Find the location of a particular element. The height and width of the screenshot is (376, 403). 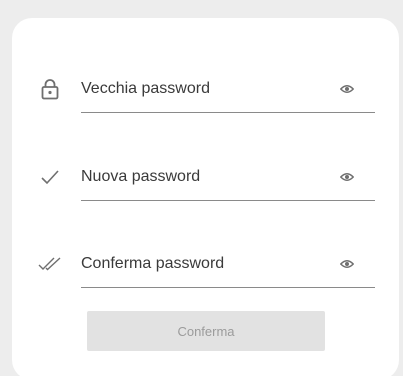

lock-icon is located at coordinates (50, 89).